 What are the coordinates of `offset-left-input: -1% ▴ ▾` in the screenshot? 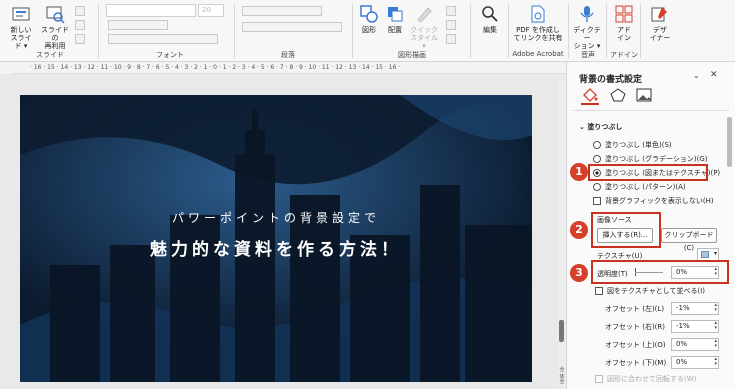 It's located at (695, 308).